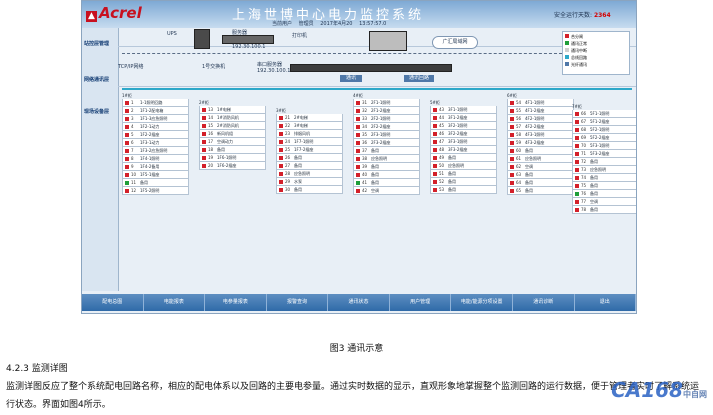 The image size is (713, 415). I want to click on circuit-number: 47, so click(442, 141).